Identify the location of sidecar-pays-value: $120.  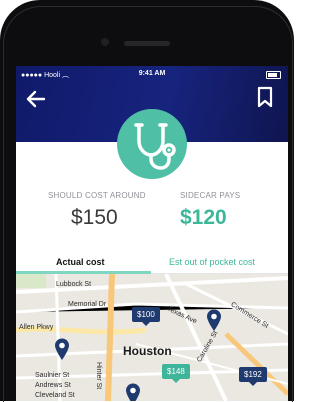
(203, 217).